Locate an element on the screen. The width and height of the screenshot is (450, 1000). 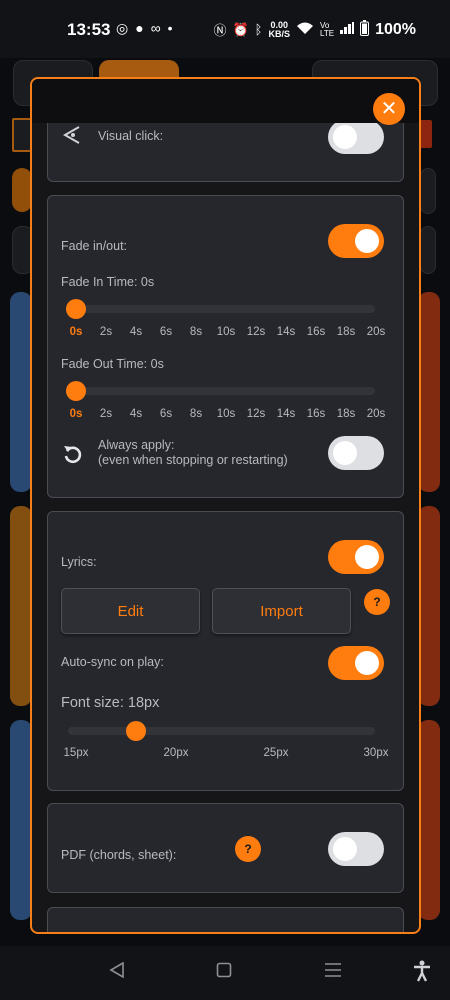
import-lyrics-button: Import is located at coordinates (281, 611).